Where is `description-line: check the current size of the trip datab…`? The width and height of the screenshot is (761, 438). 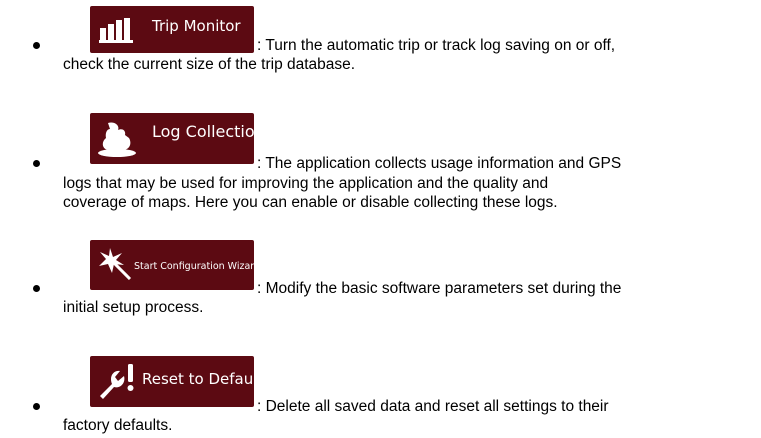
description-line: check the current size of the trip datab… is located at coordinates (209, 64).